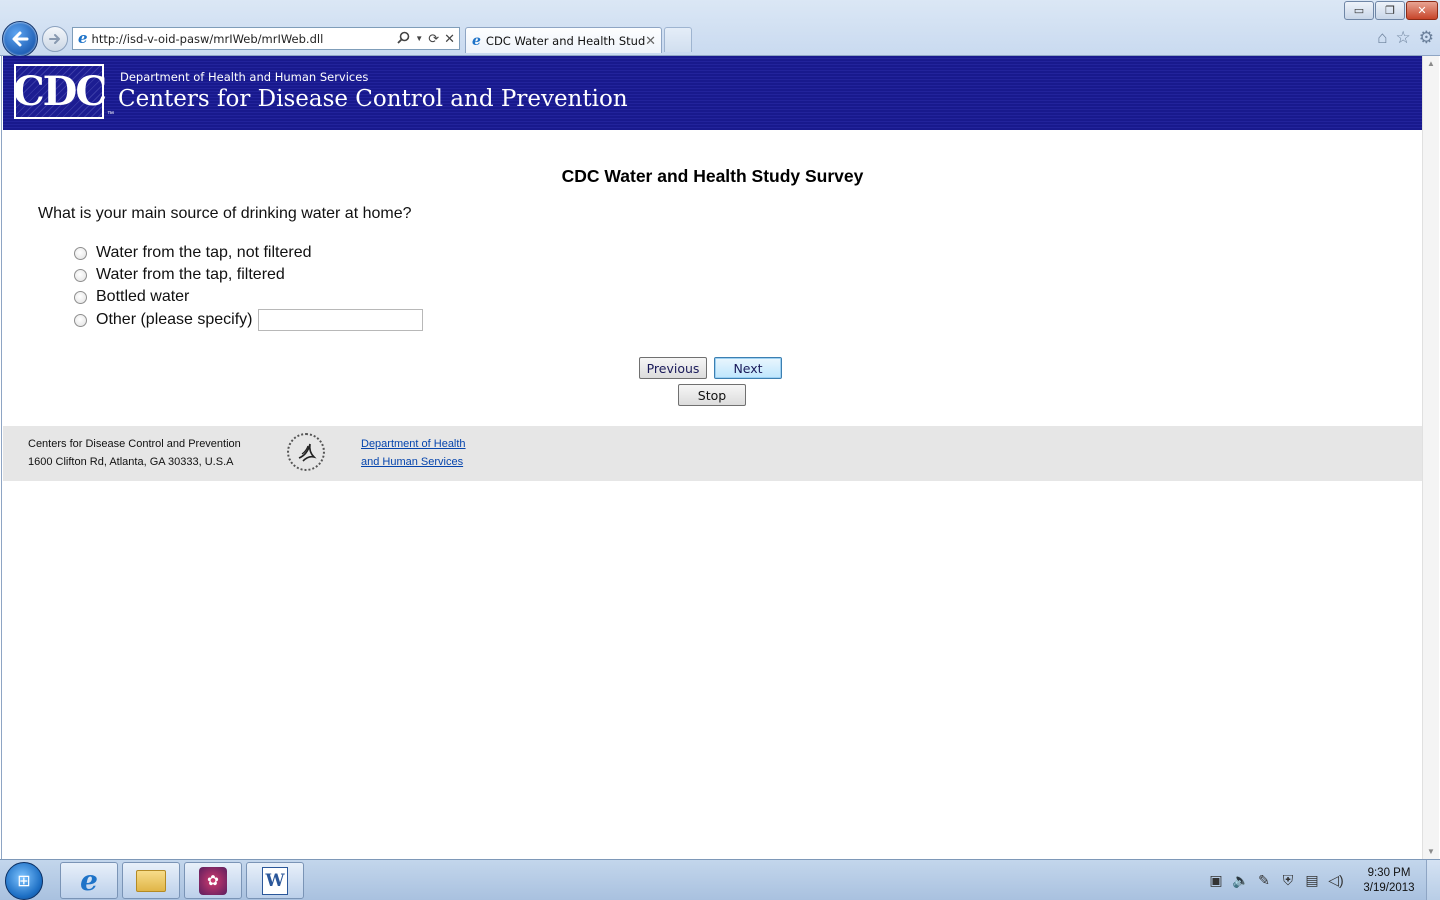 Image resolution: width=1440 pixels, height=900 pixels. I want to click on option-label: Bottled water, so click(143, 296).